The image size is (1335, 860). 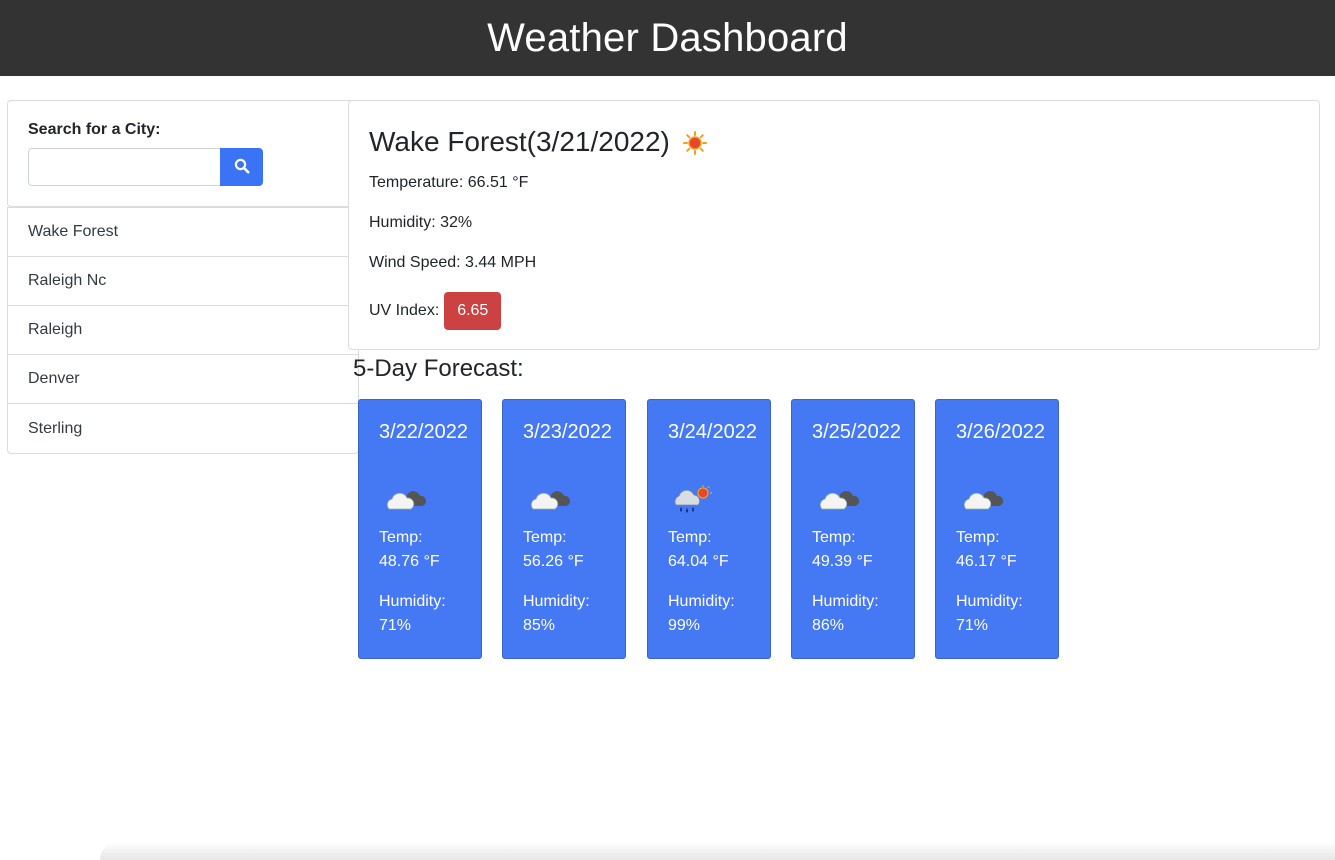 What do you see at coordinates (404, 310) in the screenshot?
I see `uv-index-label: UV Index:` at bounding box center [404, 310].